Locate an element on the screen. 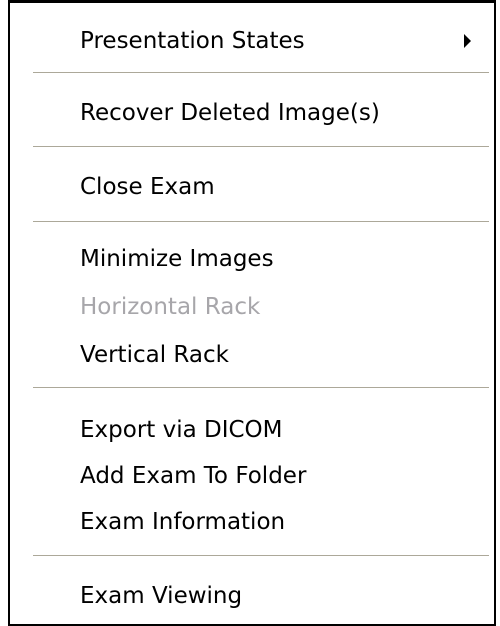 The image size is (500, 626). menu-item-label: Recover Deleted Image(s) is located at coordinates (230, 113).